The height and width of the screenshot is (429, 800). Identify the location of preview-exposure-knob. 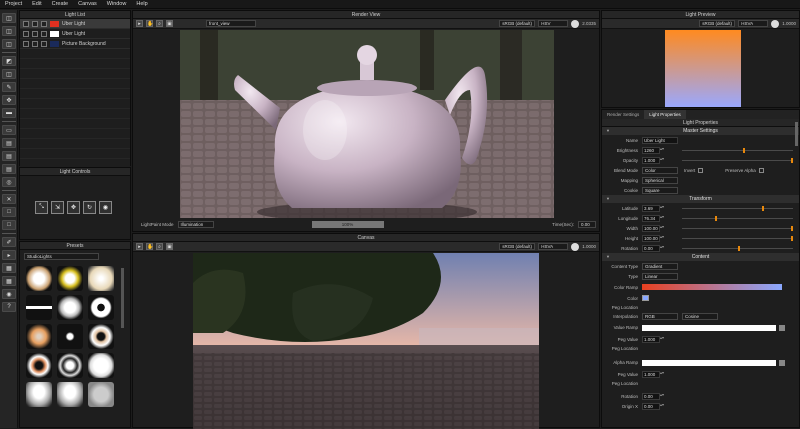
(775, 23).